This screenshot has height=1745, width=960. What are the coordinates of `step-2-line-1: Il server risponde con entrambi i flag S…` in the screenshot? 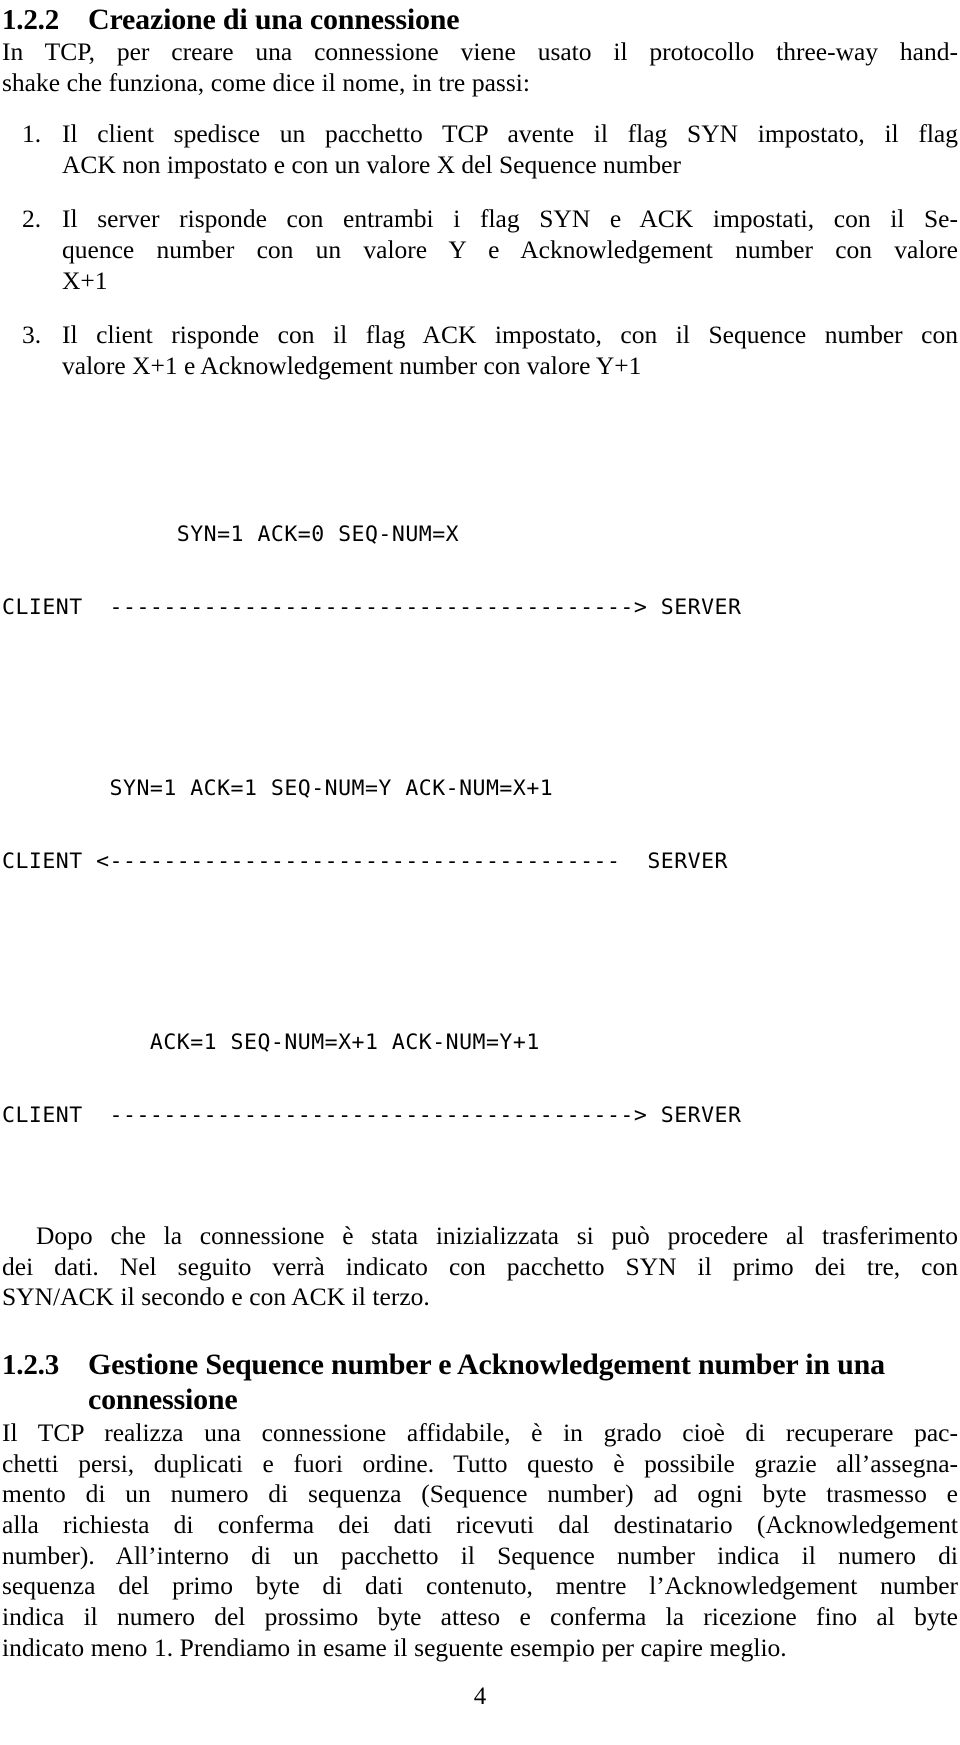 It's located at (510, 219).